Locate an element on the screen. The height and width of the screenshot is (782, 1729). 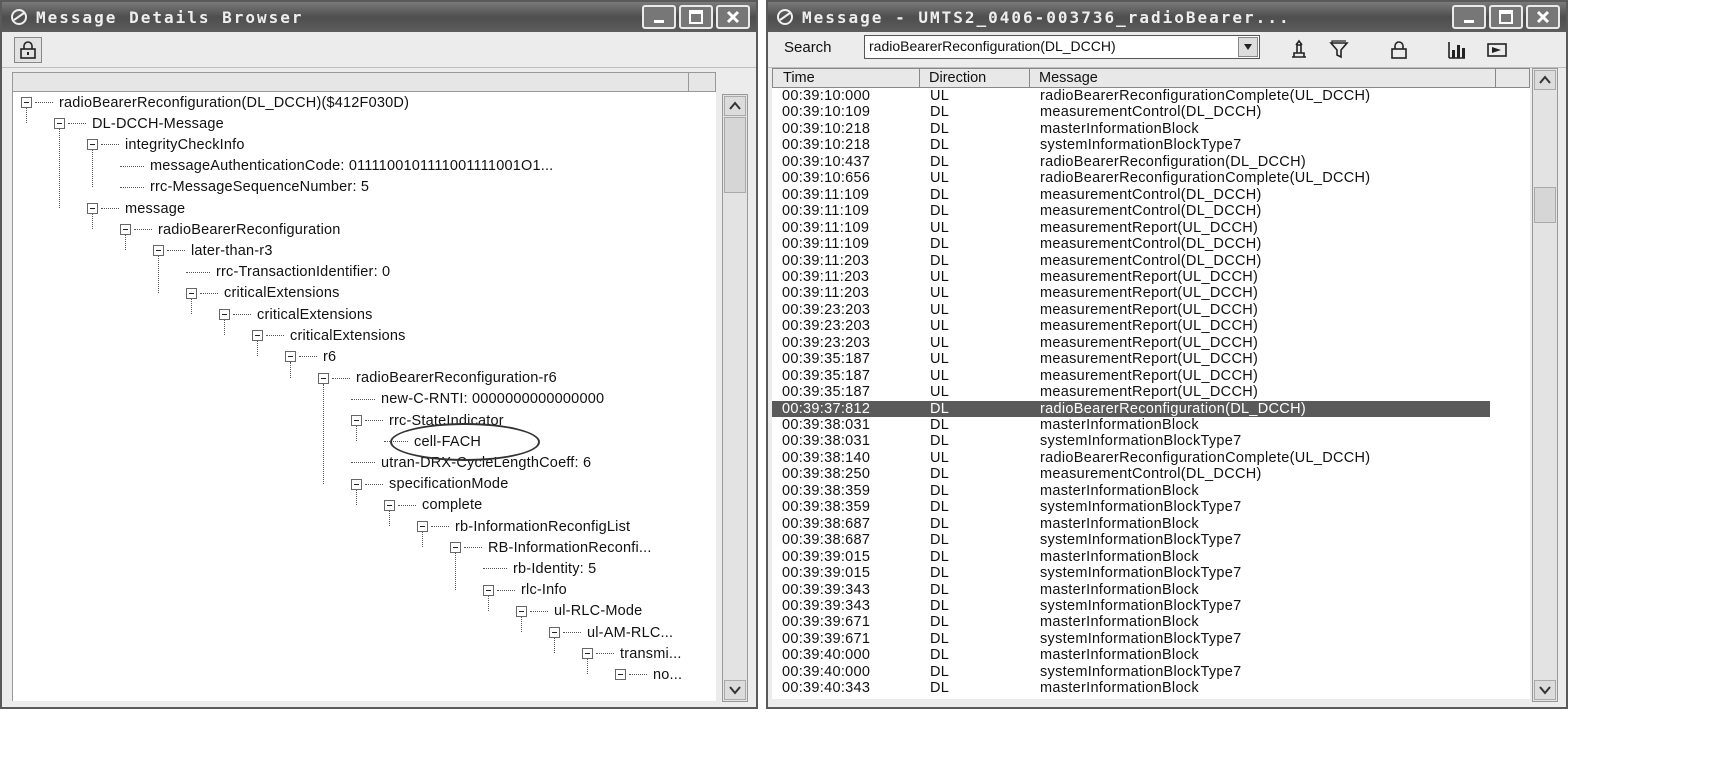
next-button is located at coordinates (1497, 50).